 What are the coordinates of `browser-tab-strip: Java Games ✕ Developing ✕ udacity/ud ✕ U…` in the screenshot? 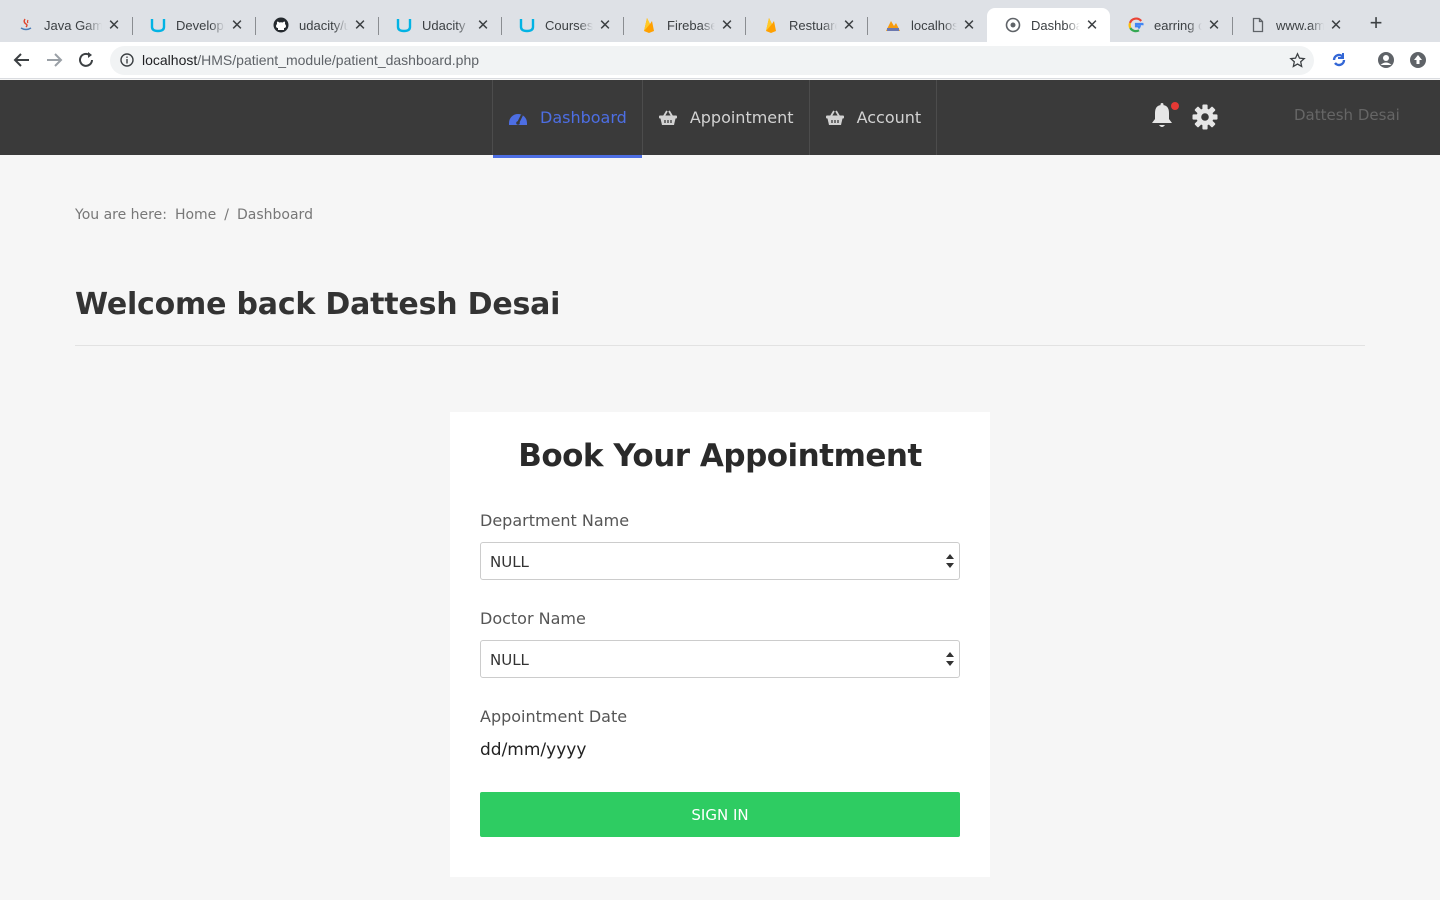 It's located at (720, 21).